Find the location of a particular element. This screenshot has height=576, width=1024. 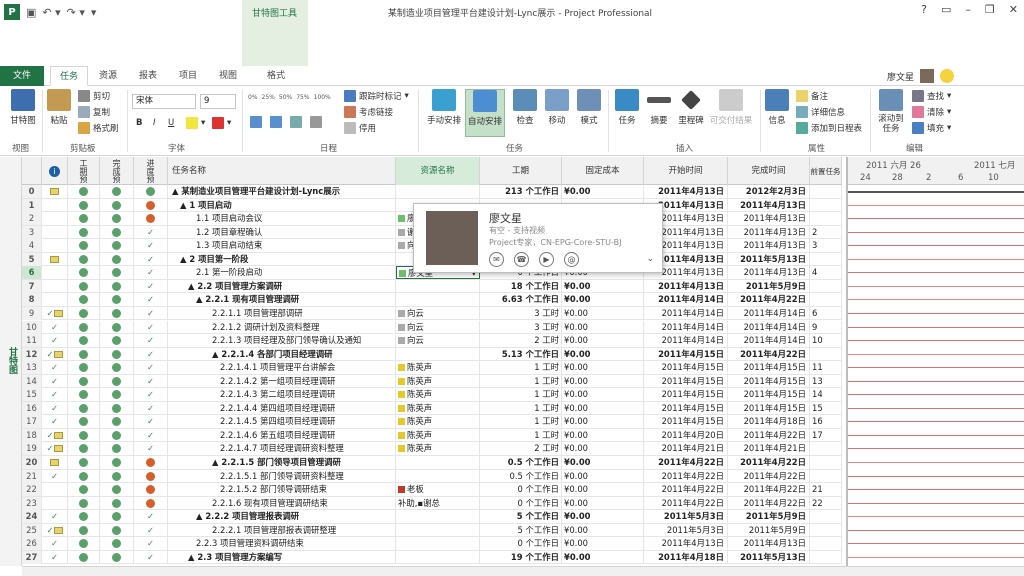

task-name-cell: 2.2.1.4.1 项目管理平台讲解会 is located at coordinates (282, 368).